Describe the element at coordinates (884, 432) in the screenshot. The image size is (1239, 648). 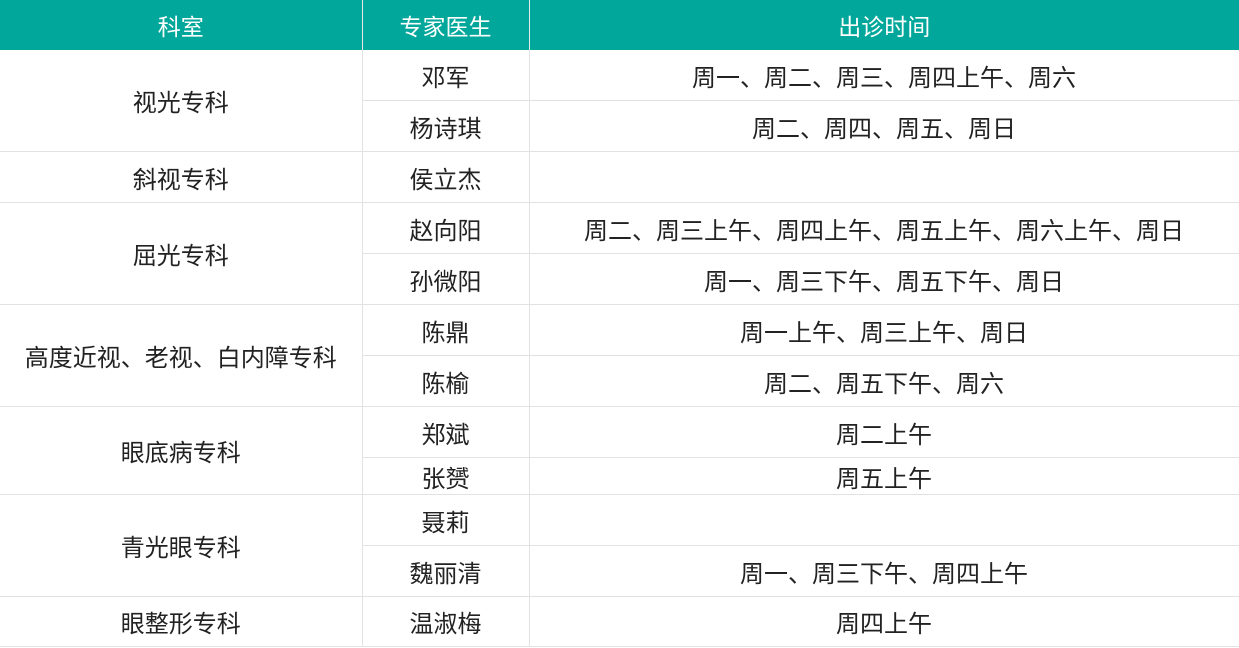
I see `schedule-cell: 周二上午` at that location.